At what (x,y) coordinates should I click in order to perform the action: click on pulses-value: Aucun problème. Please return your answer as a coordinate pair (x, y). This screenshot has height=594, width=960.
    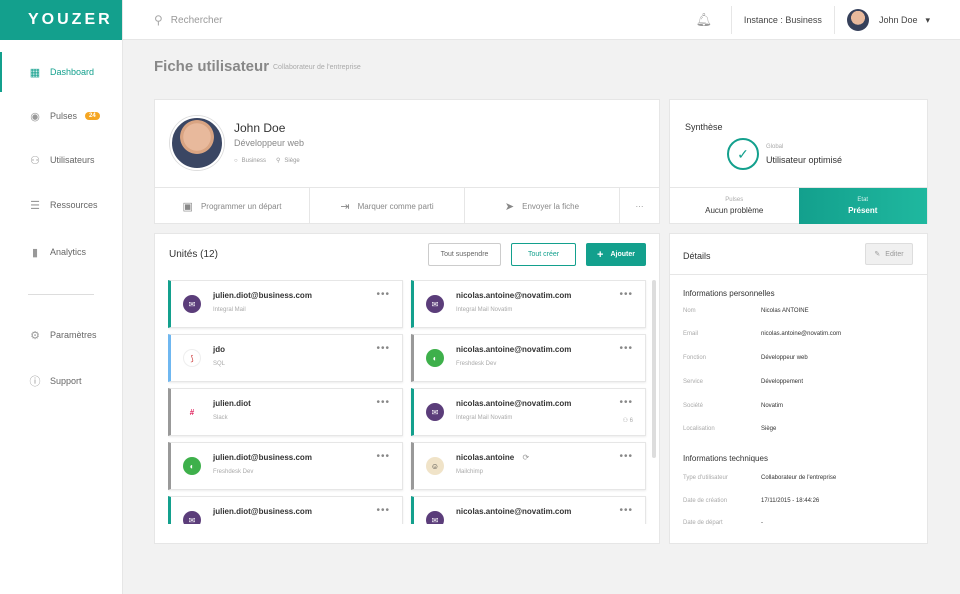
    Looking at the image, I should click on (734, 210).